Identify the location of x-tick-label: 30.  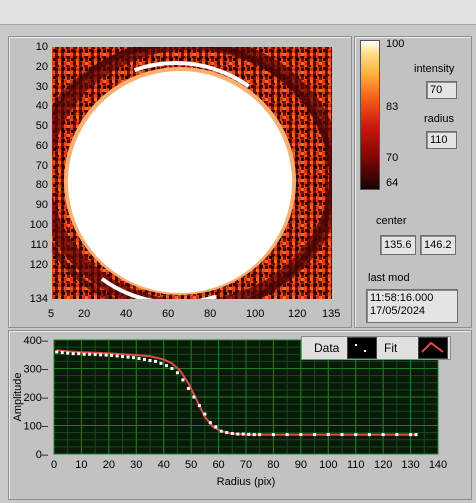
(136, 465).